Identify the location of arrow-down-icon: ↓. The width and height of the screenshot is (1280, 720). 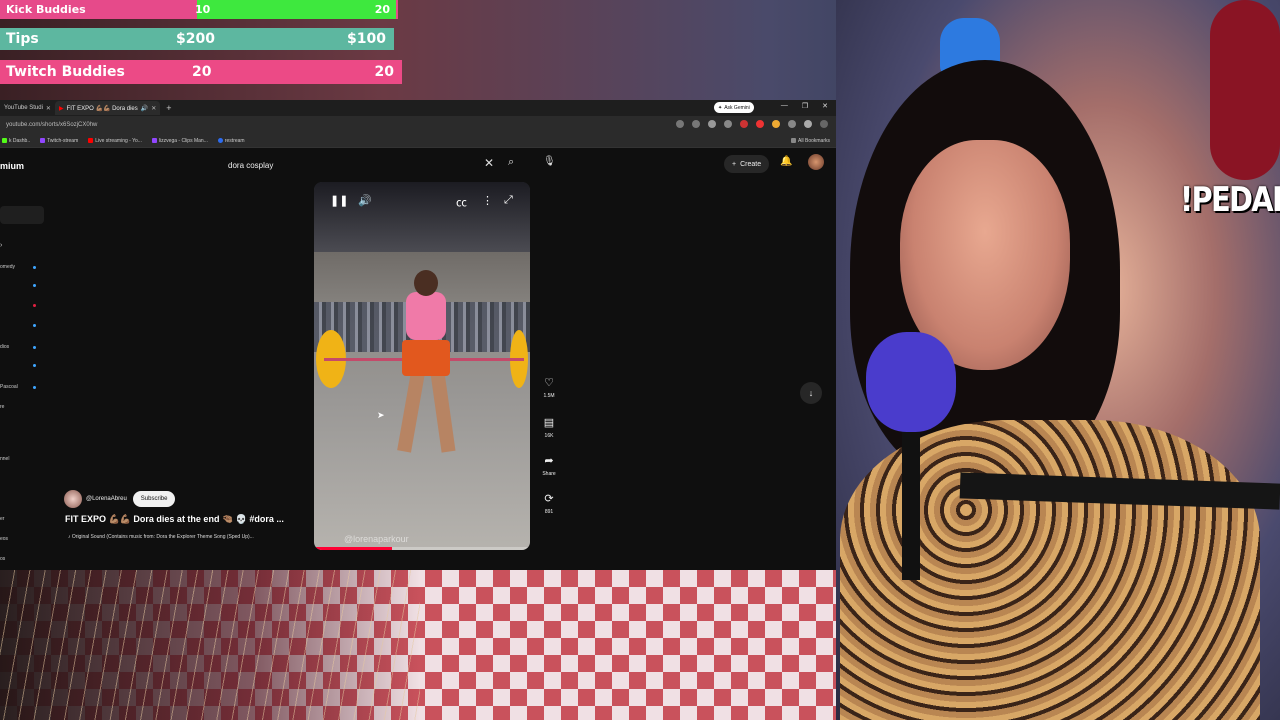
(811, 393).